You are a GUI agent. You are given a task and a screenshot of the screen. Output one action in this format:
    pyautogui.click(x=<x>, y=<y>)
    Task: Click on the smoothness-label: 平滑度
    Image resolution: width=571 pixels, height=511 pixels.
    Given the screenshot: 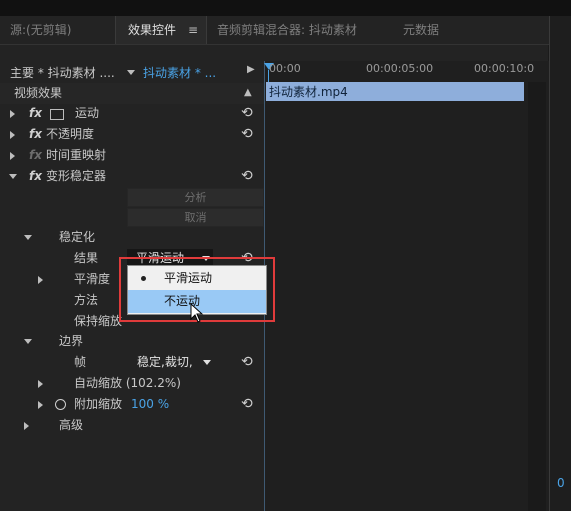 What is the action you would take?
    pyautogui.click(x=92, y=279)
    